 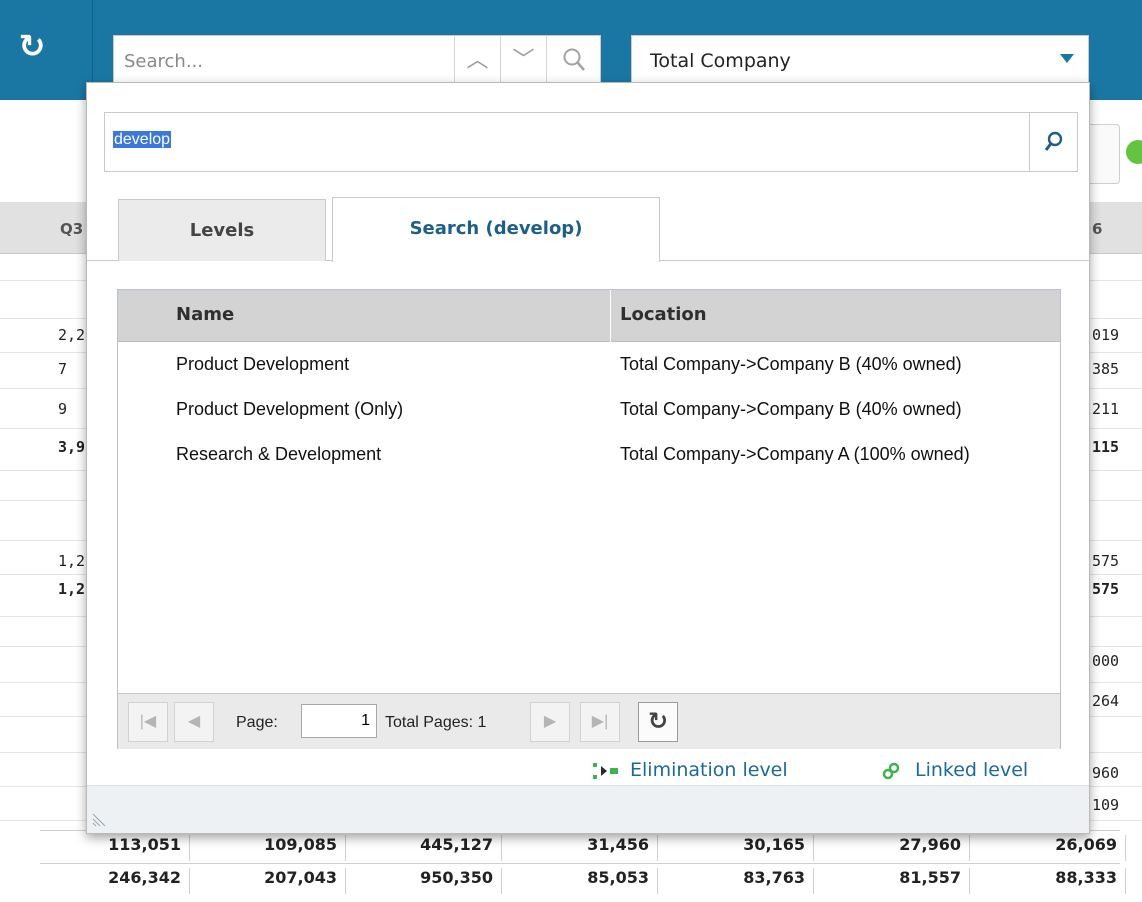 I want to click on scope-dropdown: Total Company, so click(x=860, y=60).